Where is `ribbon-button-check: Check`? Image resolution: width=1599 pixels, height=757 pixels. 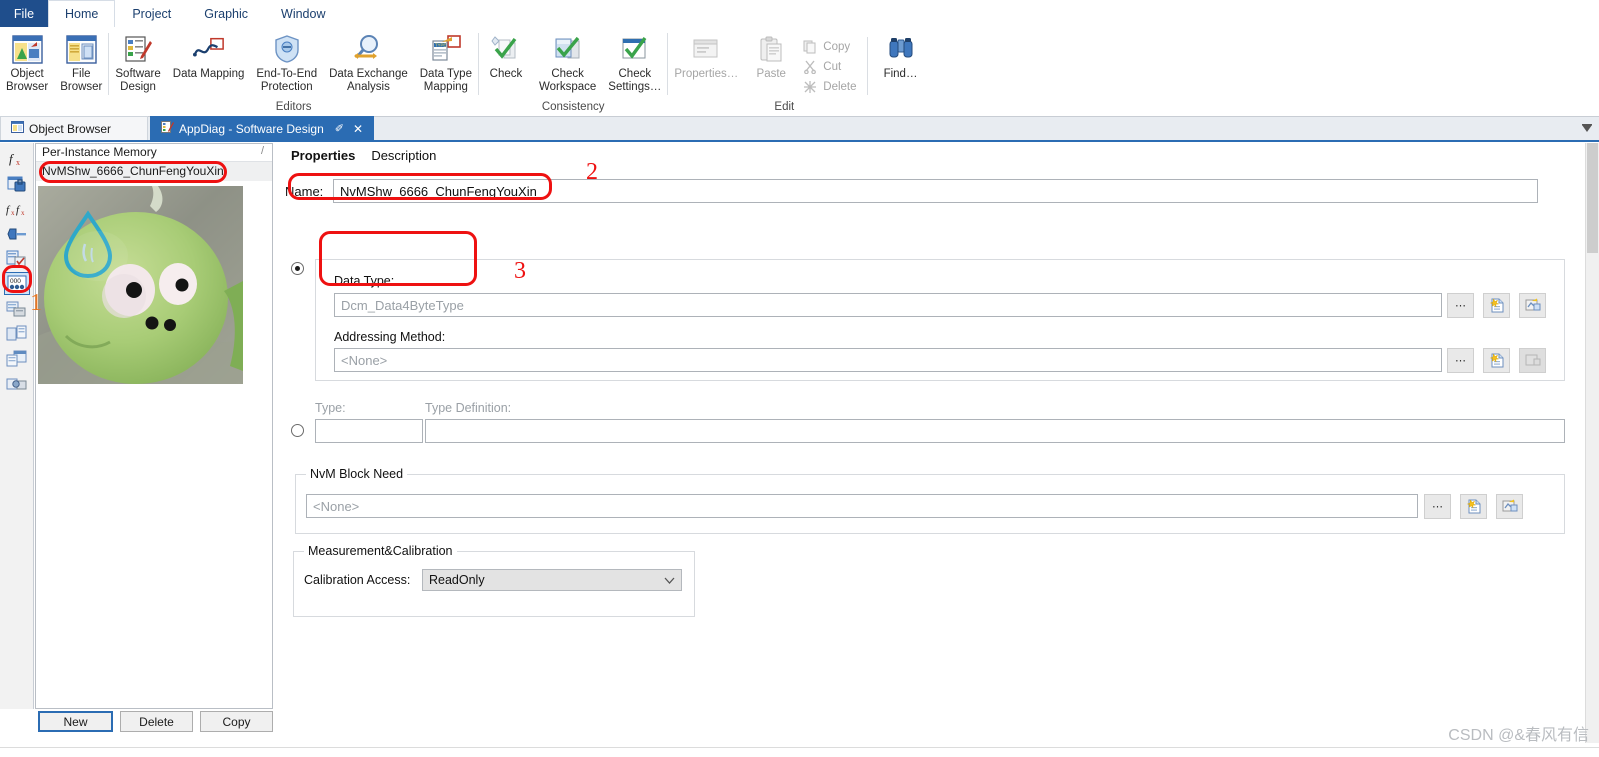
ribbon-button-check: Check is located at coordinates (506, 57).